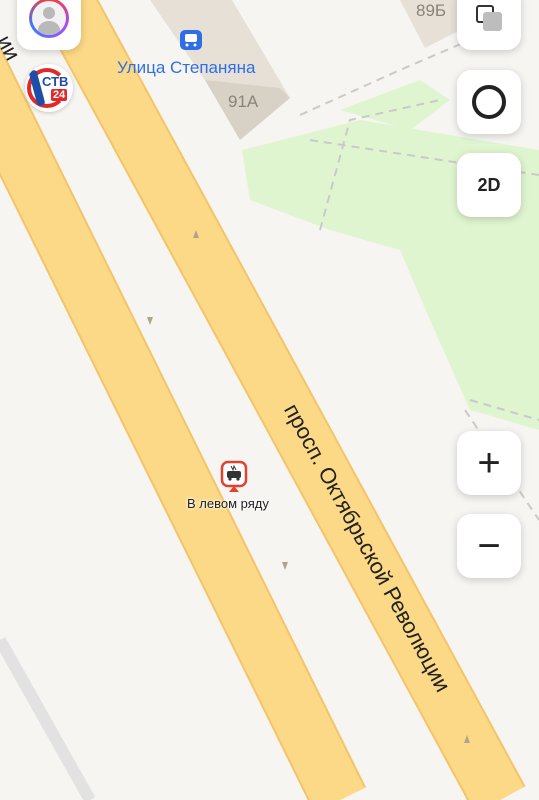 The image size is (539, 800). I want to click on north-button, so click(489, 102).